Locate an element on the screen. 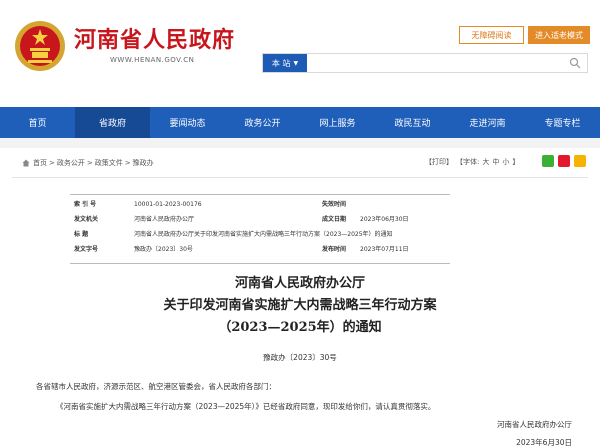 The width and height of the screenshot is (600, 447). breadcrumb-bar: 首页 > 政务公开 > 政策文件 > 豫政办 【打印】 【字体: 大 中 小 】 is located at coordinates (300, 163).